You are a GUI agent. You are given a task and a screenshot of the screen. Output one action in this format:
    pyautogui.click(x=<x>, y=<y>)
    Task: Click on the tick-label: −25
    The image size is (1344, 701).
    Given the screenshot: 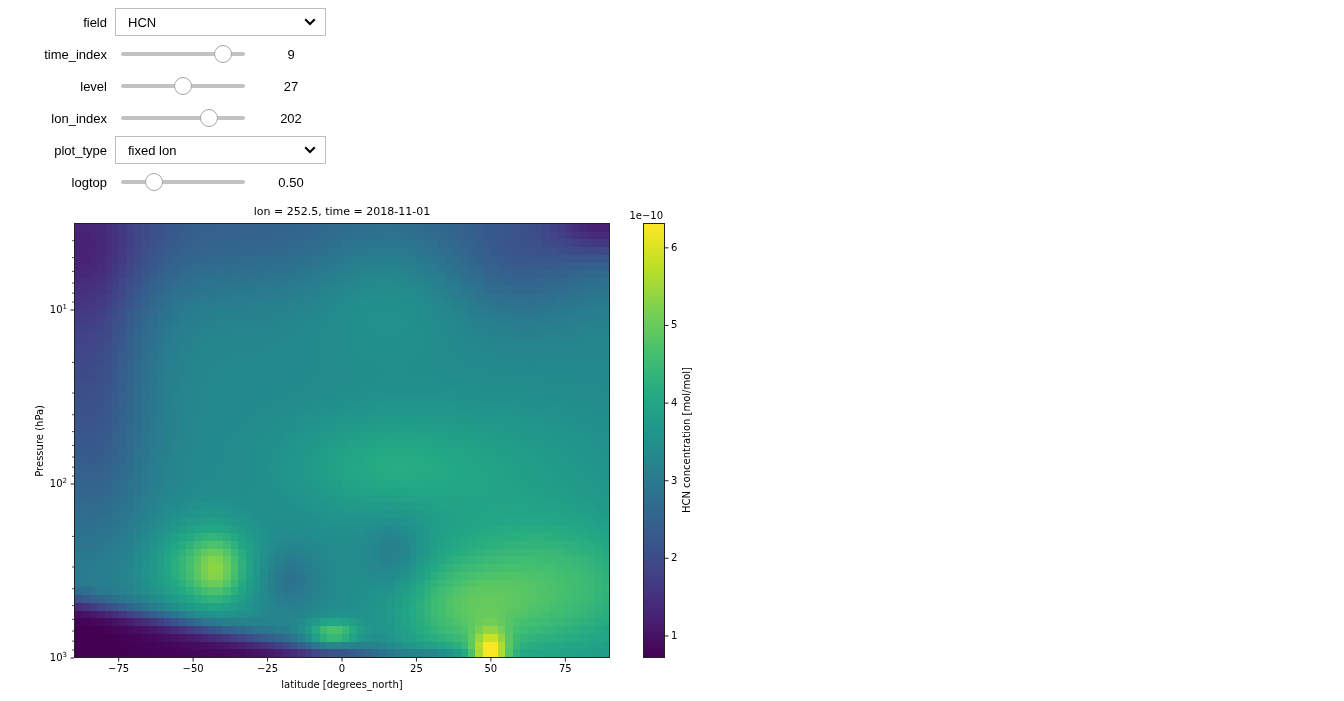 What is the action you would take?
    pyautogui.click(x=268, y=668)
    